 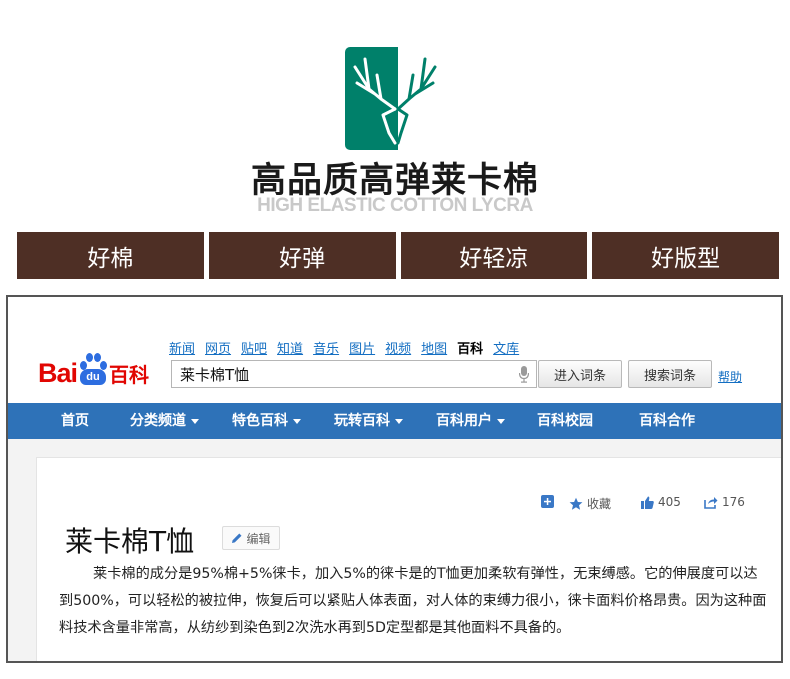 I want to click on enter-entry-button: 进入词条, so click(x=580, y=374).